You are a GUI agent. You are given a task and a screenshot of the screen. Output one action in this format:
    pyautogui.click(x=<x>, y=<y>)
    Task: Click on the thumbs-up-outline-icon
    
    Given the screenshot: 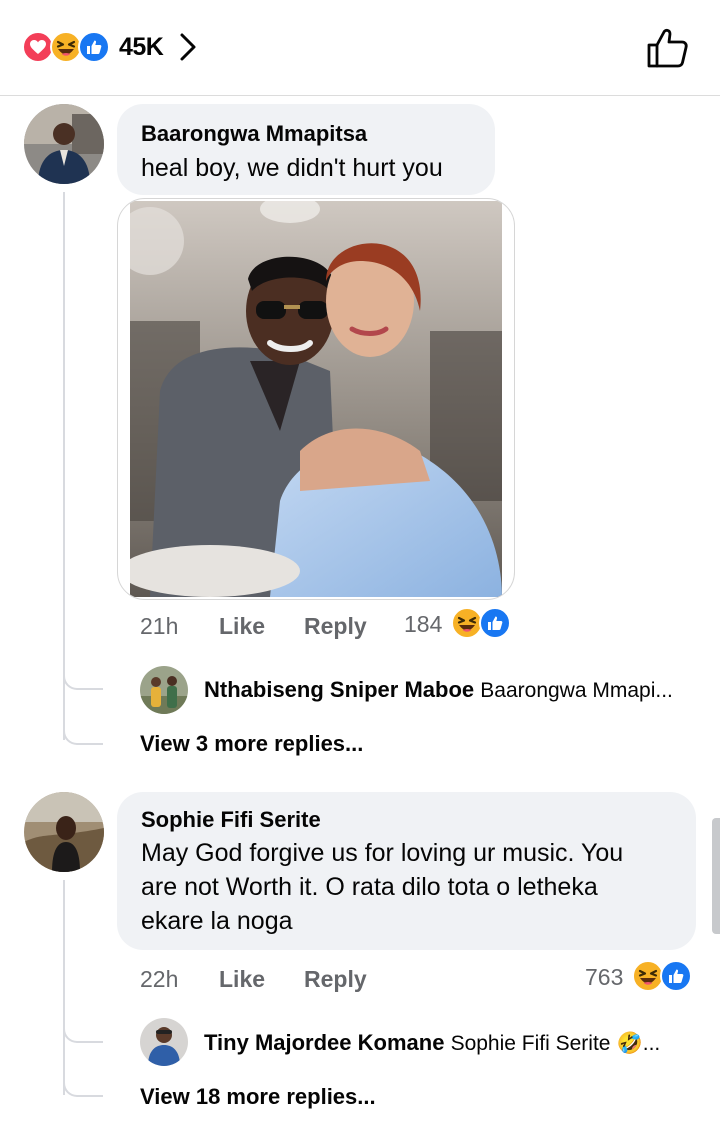 What is the action you would take?
    pyautogui.click(x=667, y=50)
    